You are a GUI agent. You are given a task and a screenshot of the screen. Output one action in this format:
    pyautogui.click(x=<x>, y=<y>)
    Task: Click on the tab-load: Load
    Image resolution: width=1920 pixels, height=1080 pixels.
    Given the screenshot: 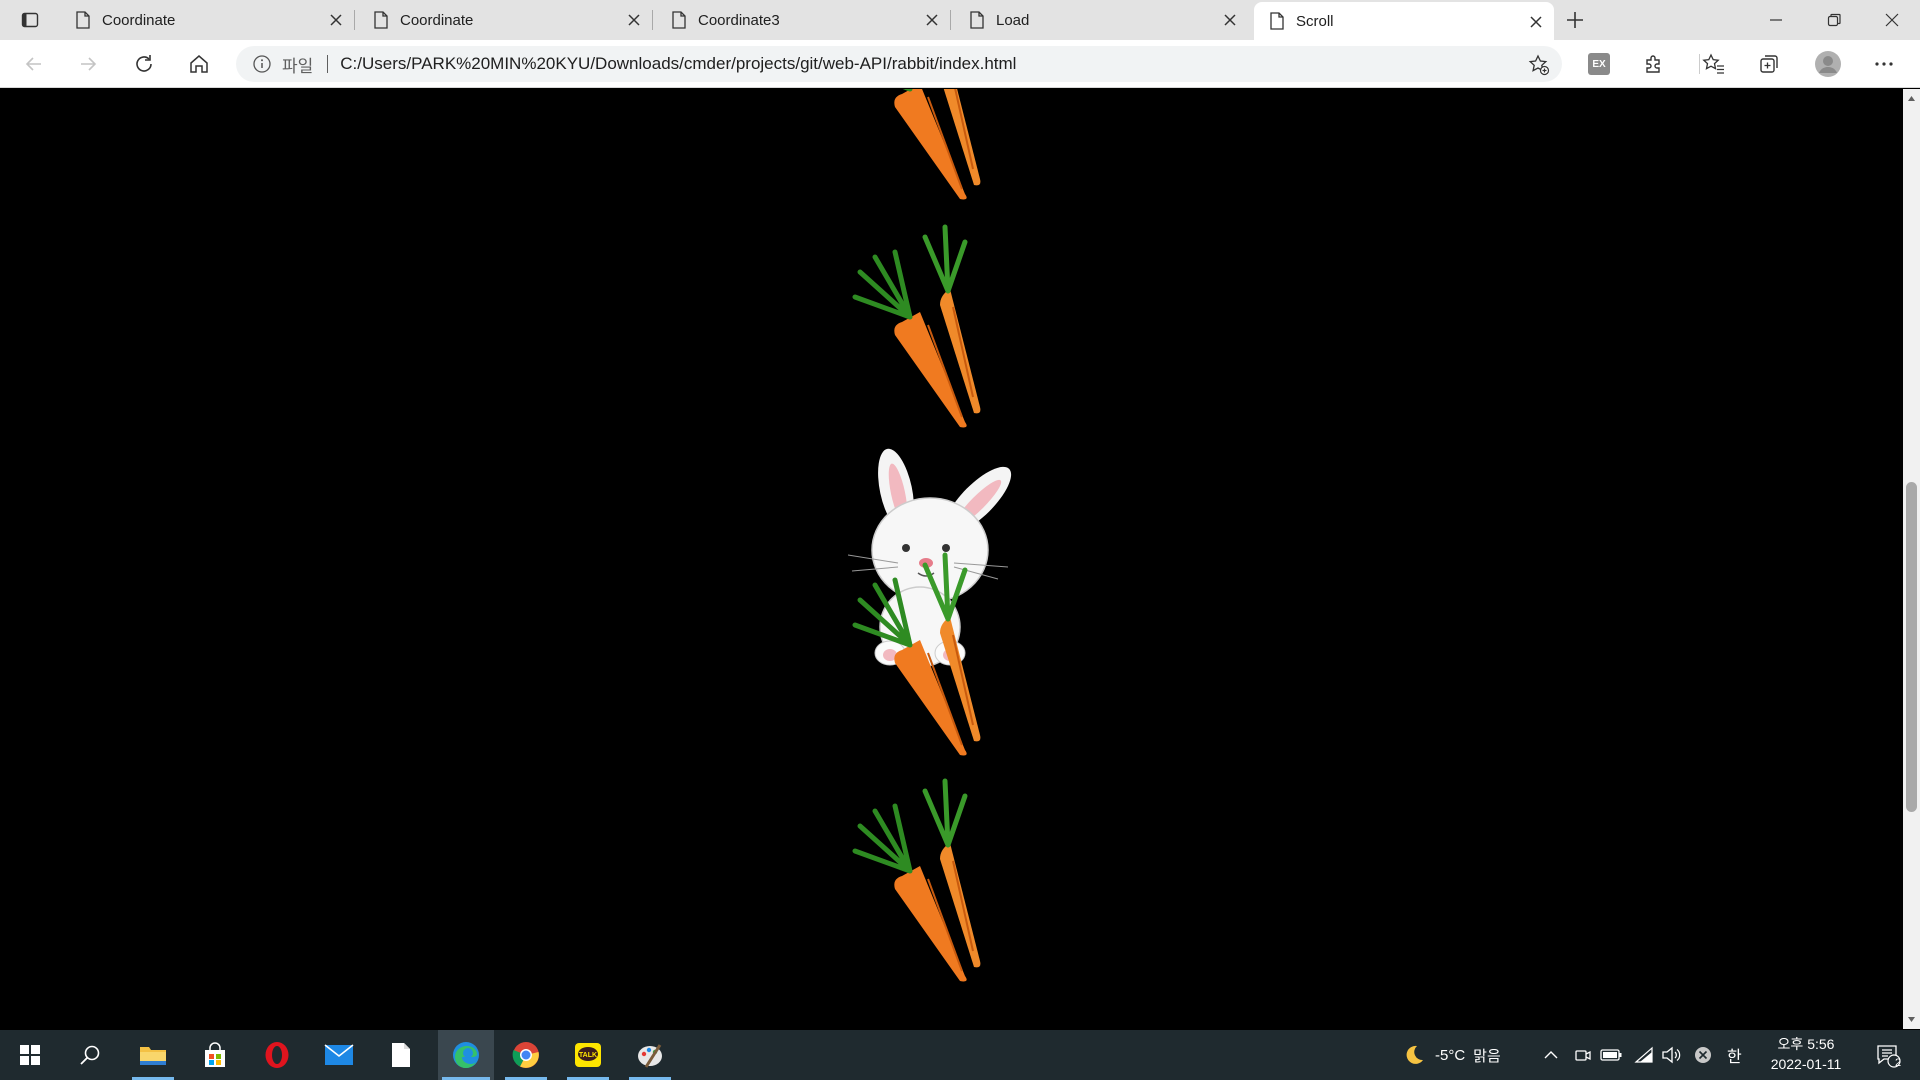 What is the action you would take?
    pyautogui.click(x=1101, y=20)
    